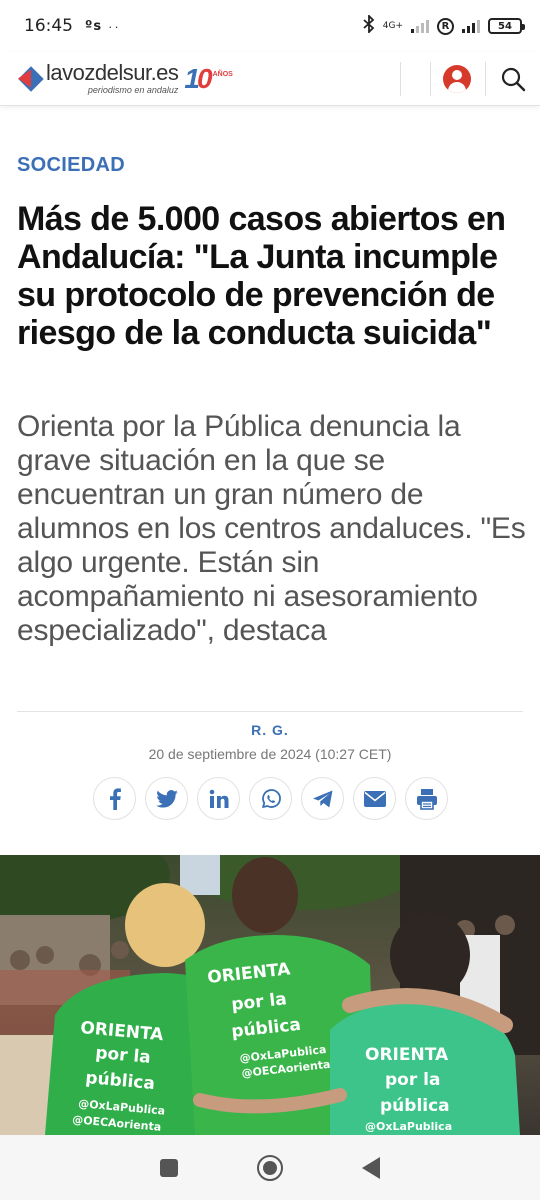  I want to click on twitter-icon, so click(166, 798).